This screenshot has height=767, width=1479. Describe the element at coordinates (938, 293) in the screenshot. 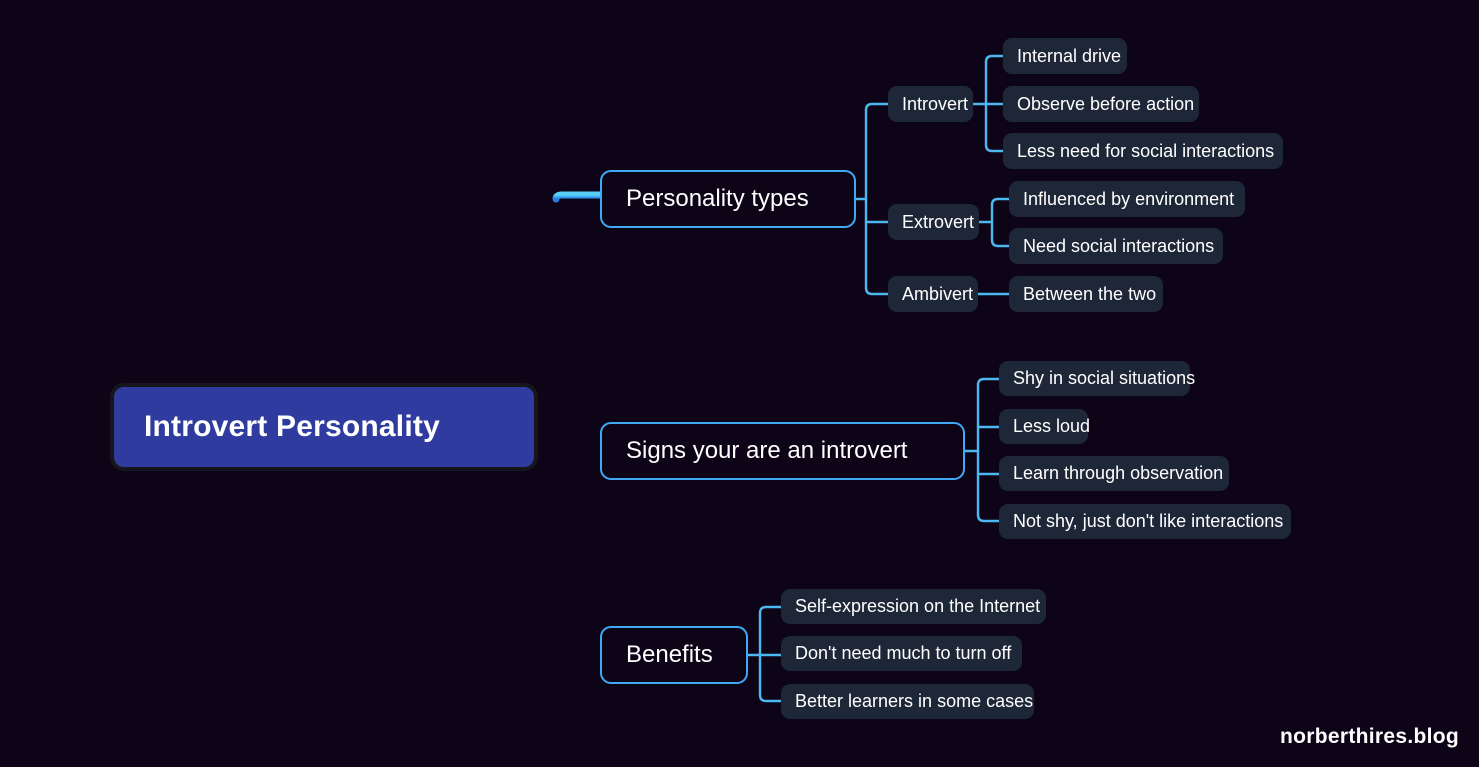

I see `sub-node-label: Ambivert` at that location.